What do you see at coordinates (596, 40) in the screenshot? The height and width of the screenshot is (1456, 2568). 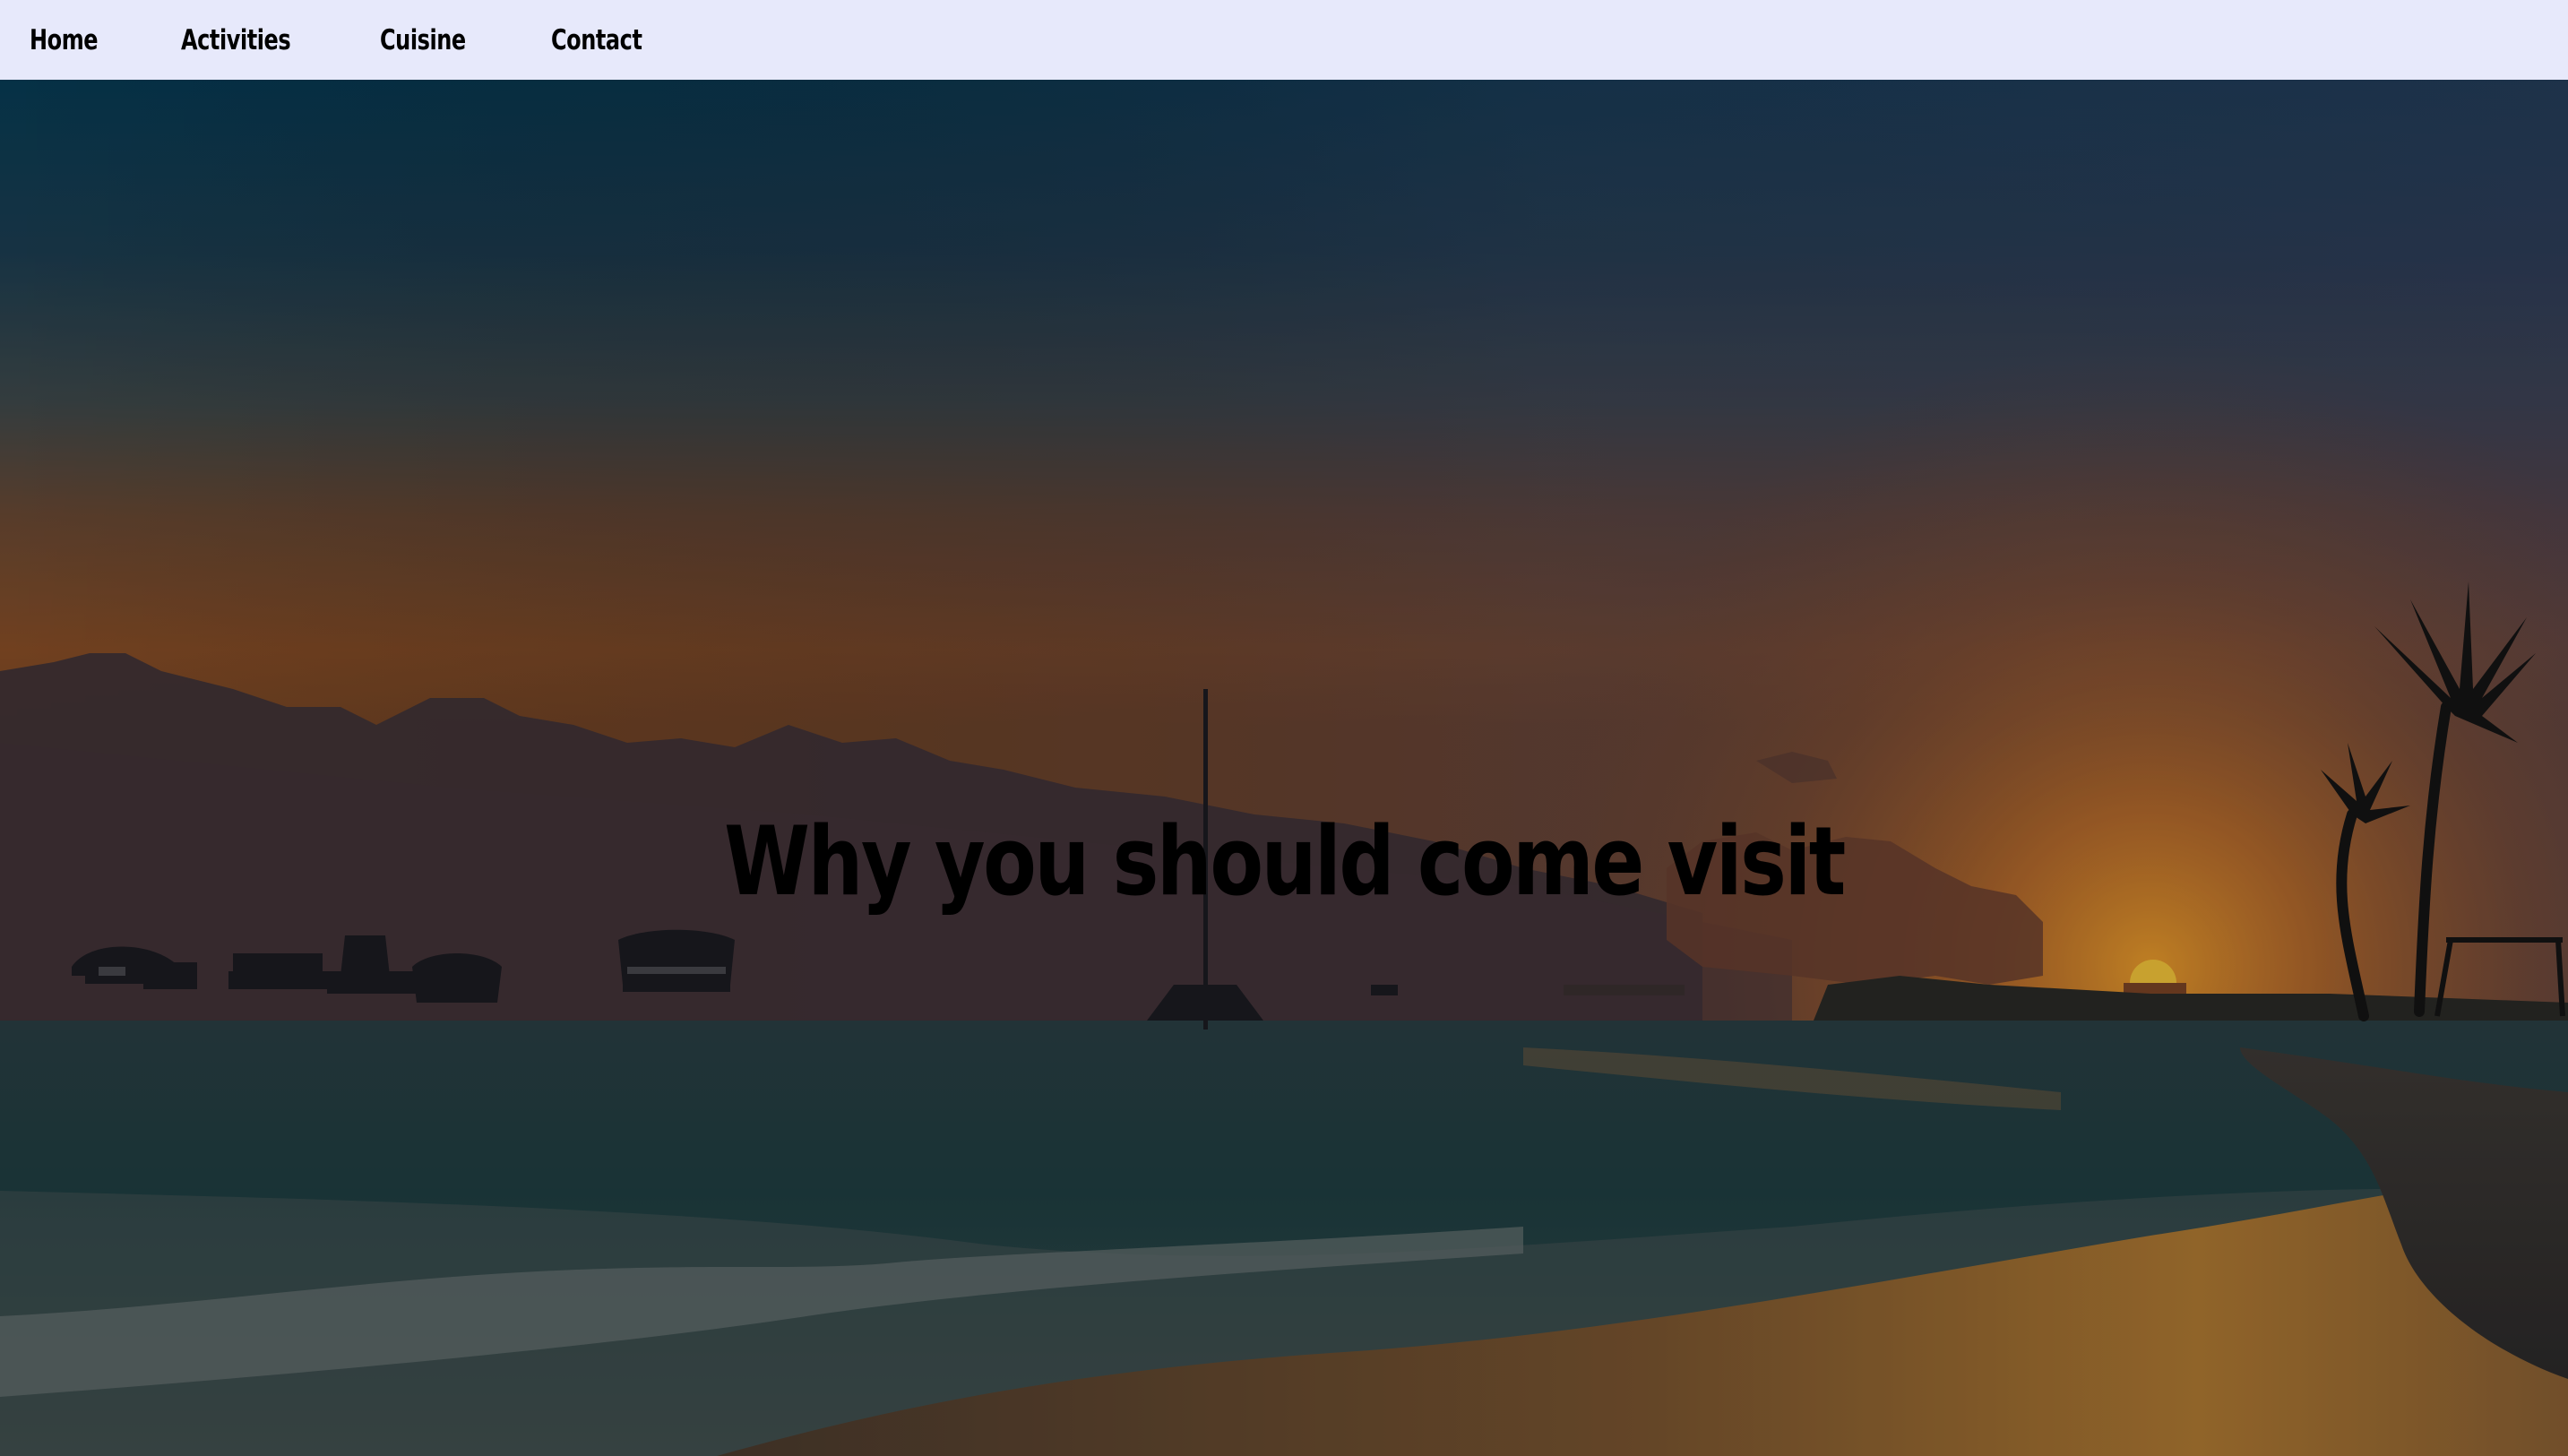 I see `nav-link-contact: Contact` at bounding box center [596, 40].